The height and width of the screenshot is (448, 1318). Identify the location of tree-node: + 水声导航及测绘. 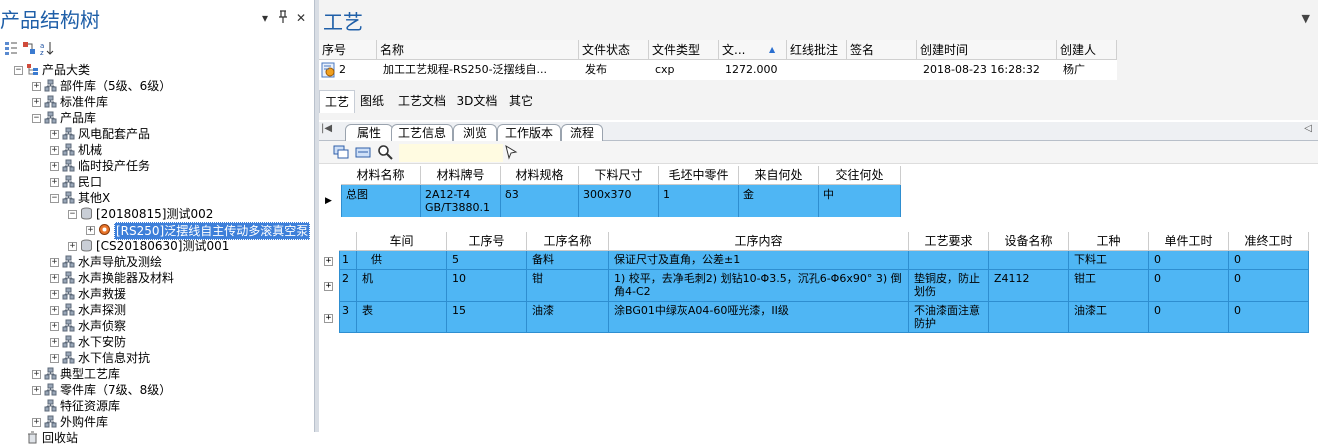
(157, 262).